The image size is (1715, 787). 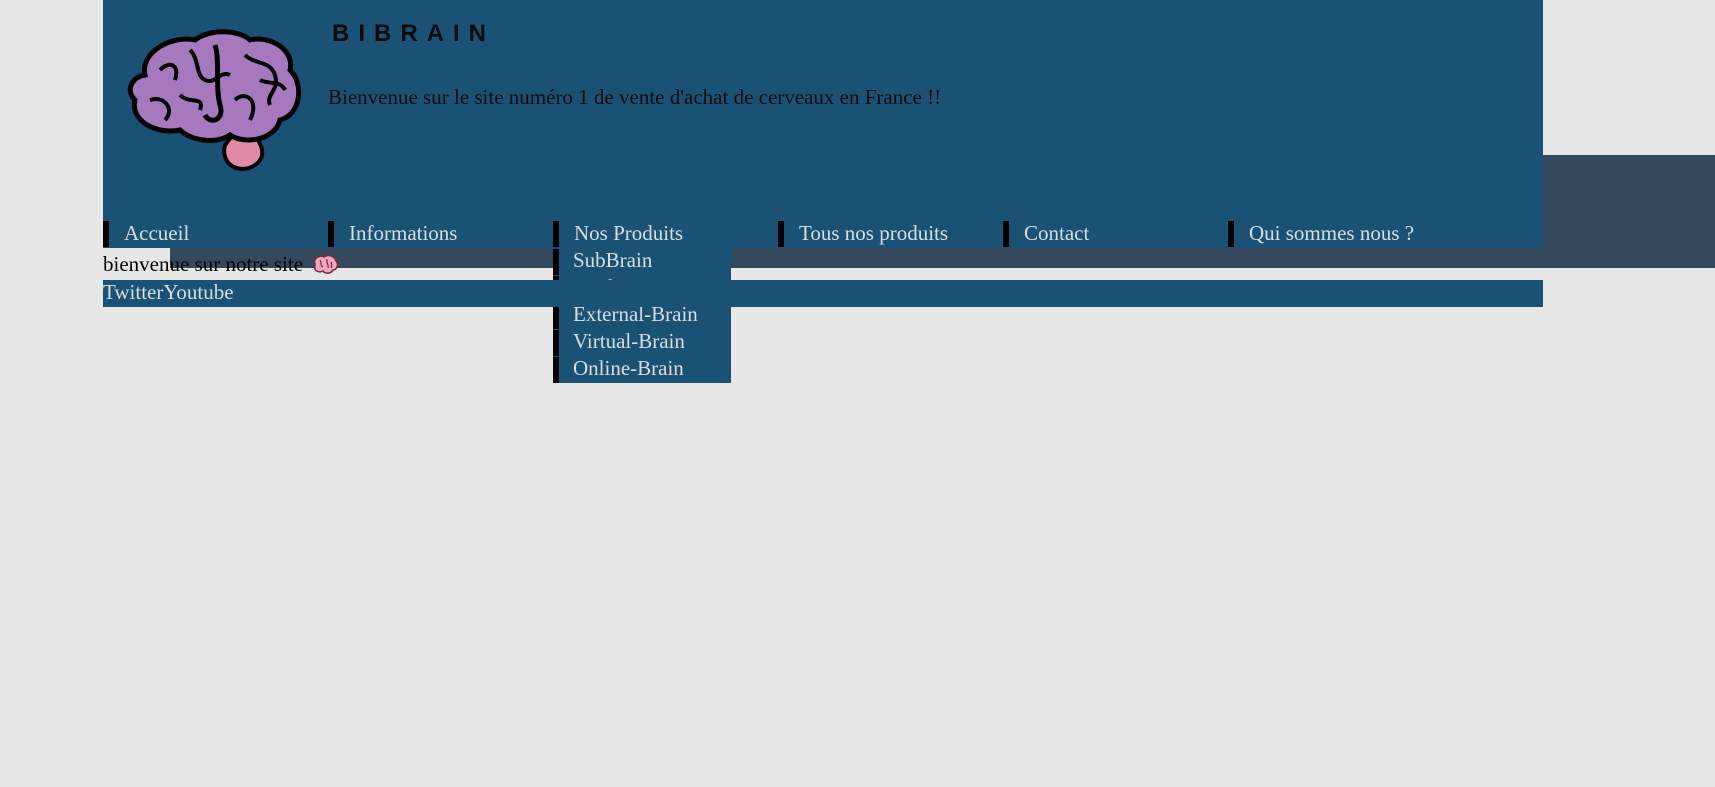 What do you see at coordinates (1115, 234) in the screenshot?
I see `nav-item-contact: Contact` at bounding box center [1115, 234].